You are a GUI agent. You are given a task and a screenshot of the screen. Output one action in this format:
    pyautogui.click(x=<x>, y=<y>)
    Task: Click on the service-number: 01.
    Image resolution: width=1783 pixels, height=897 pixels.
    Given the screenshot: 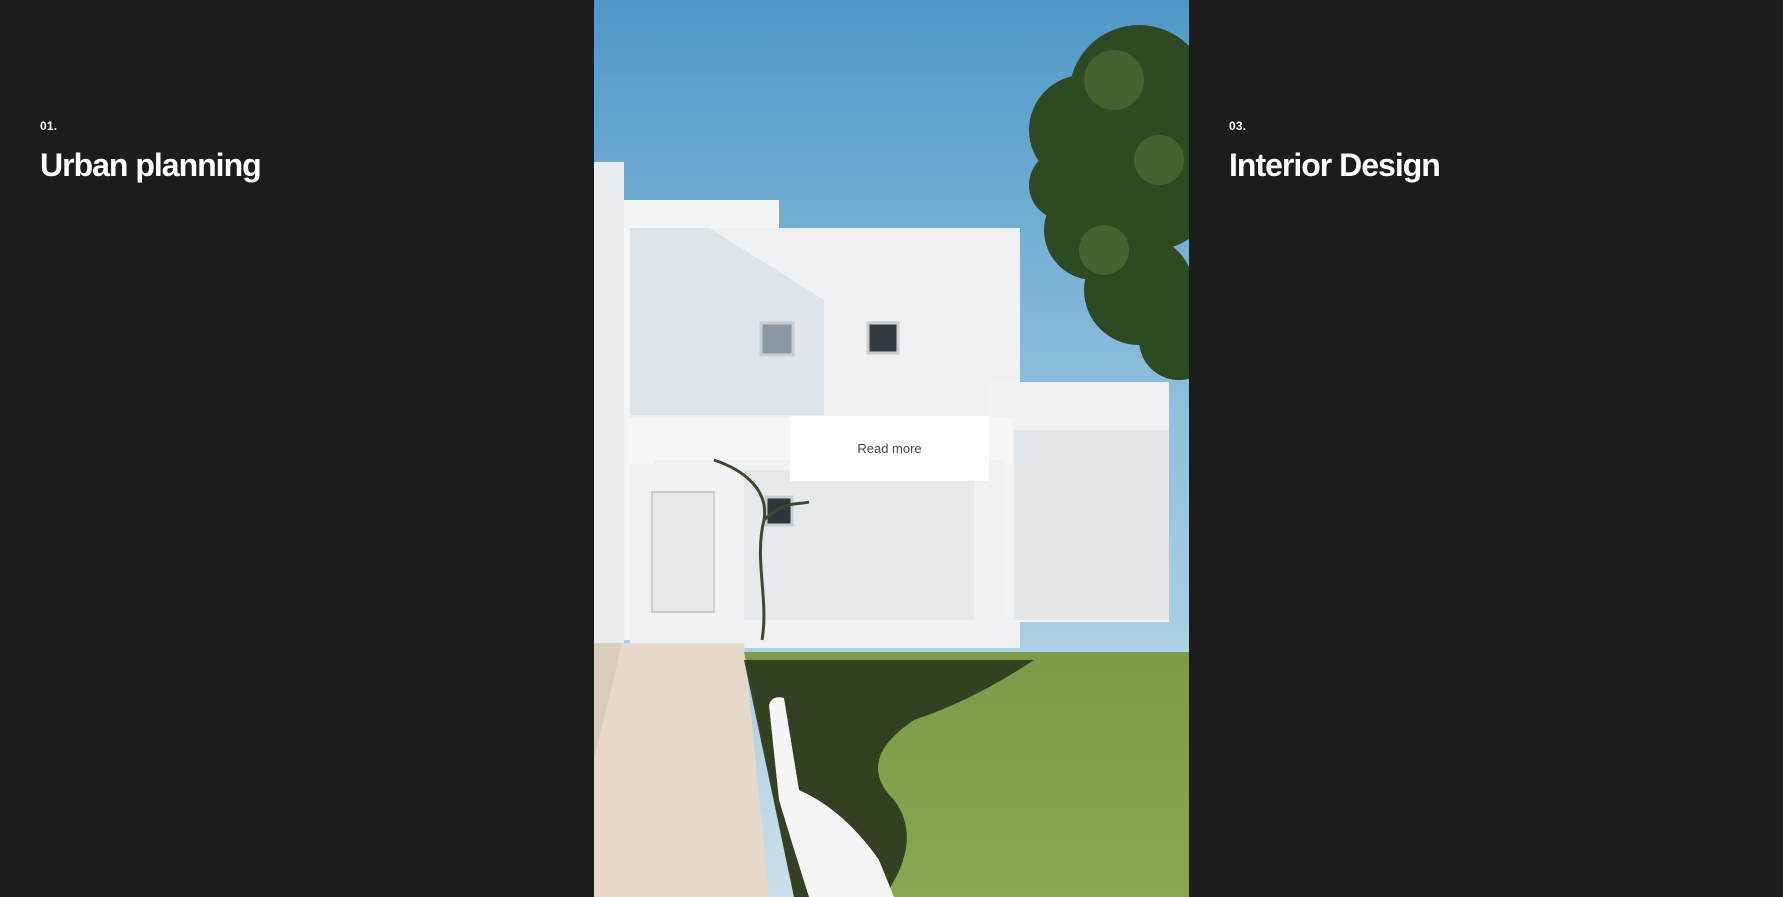 What is the action you would take?
    pyautogui.click(x=49, y=126)
    